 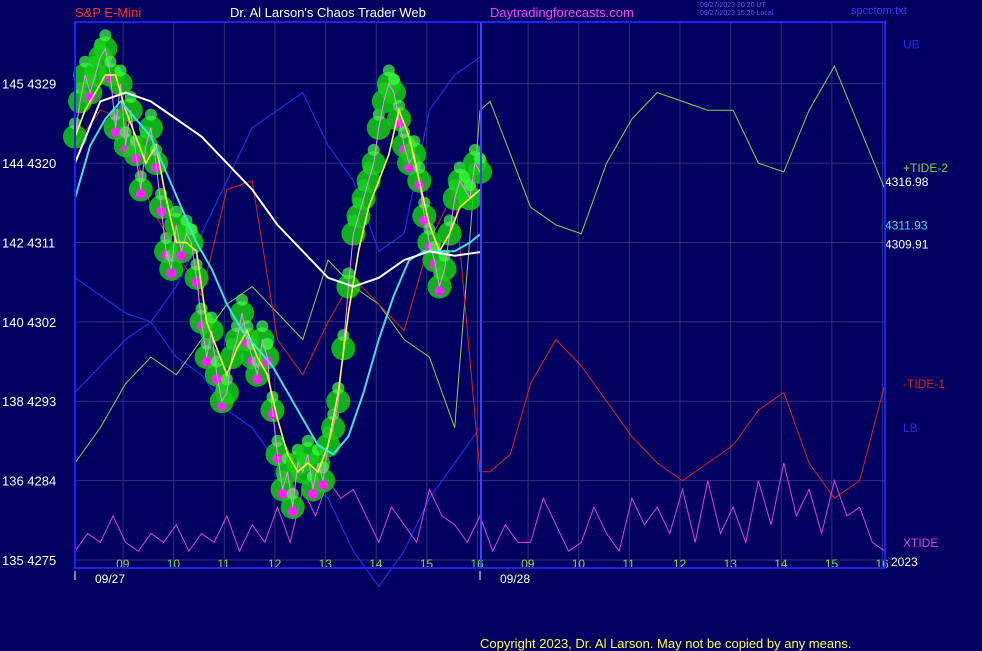 I want to click on x-year-label: 2023, so click(x=904, y=562).